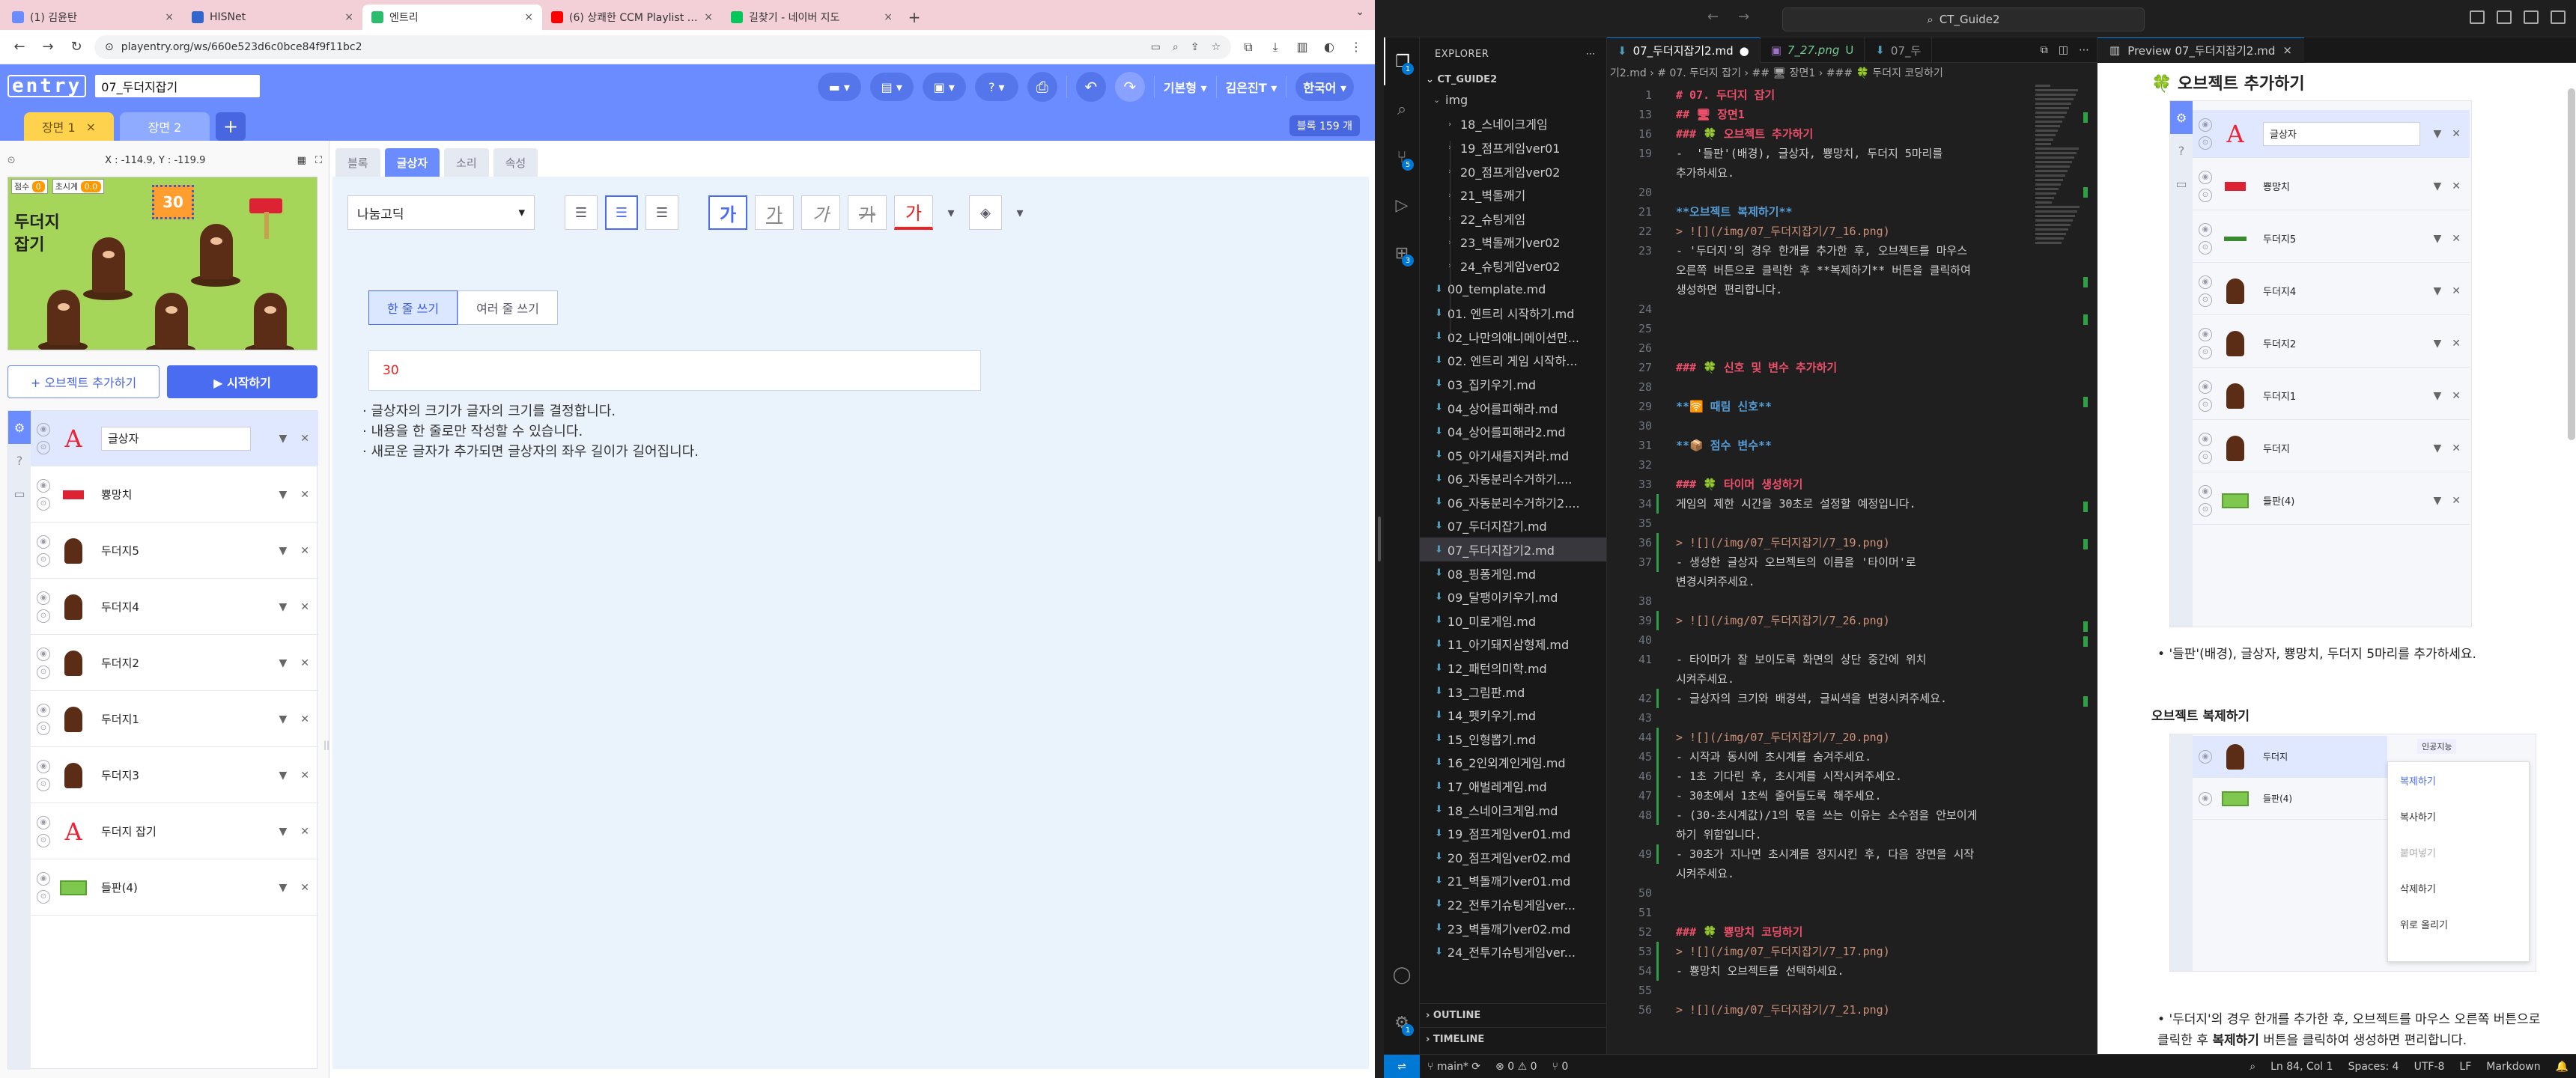 Image resolution: width=2576 pixels, height=1078 pixels. I want to click on browser-tab: HISNet ×, so click(272, 17).